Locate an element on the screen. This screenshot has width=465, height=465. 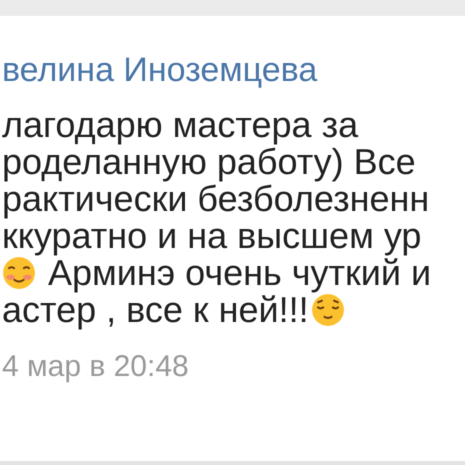
comment-time: 4 мар в 20:48 is located at coordinates (96, 367).